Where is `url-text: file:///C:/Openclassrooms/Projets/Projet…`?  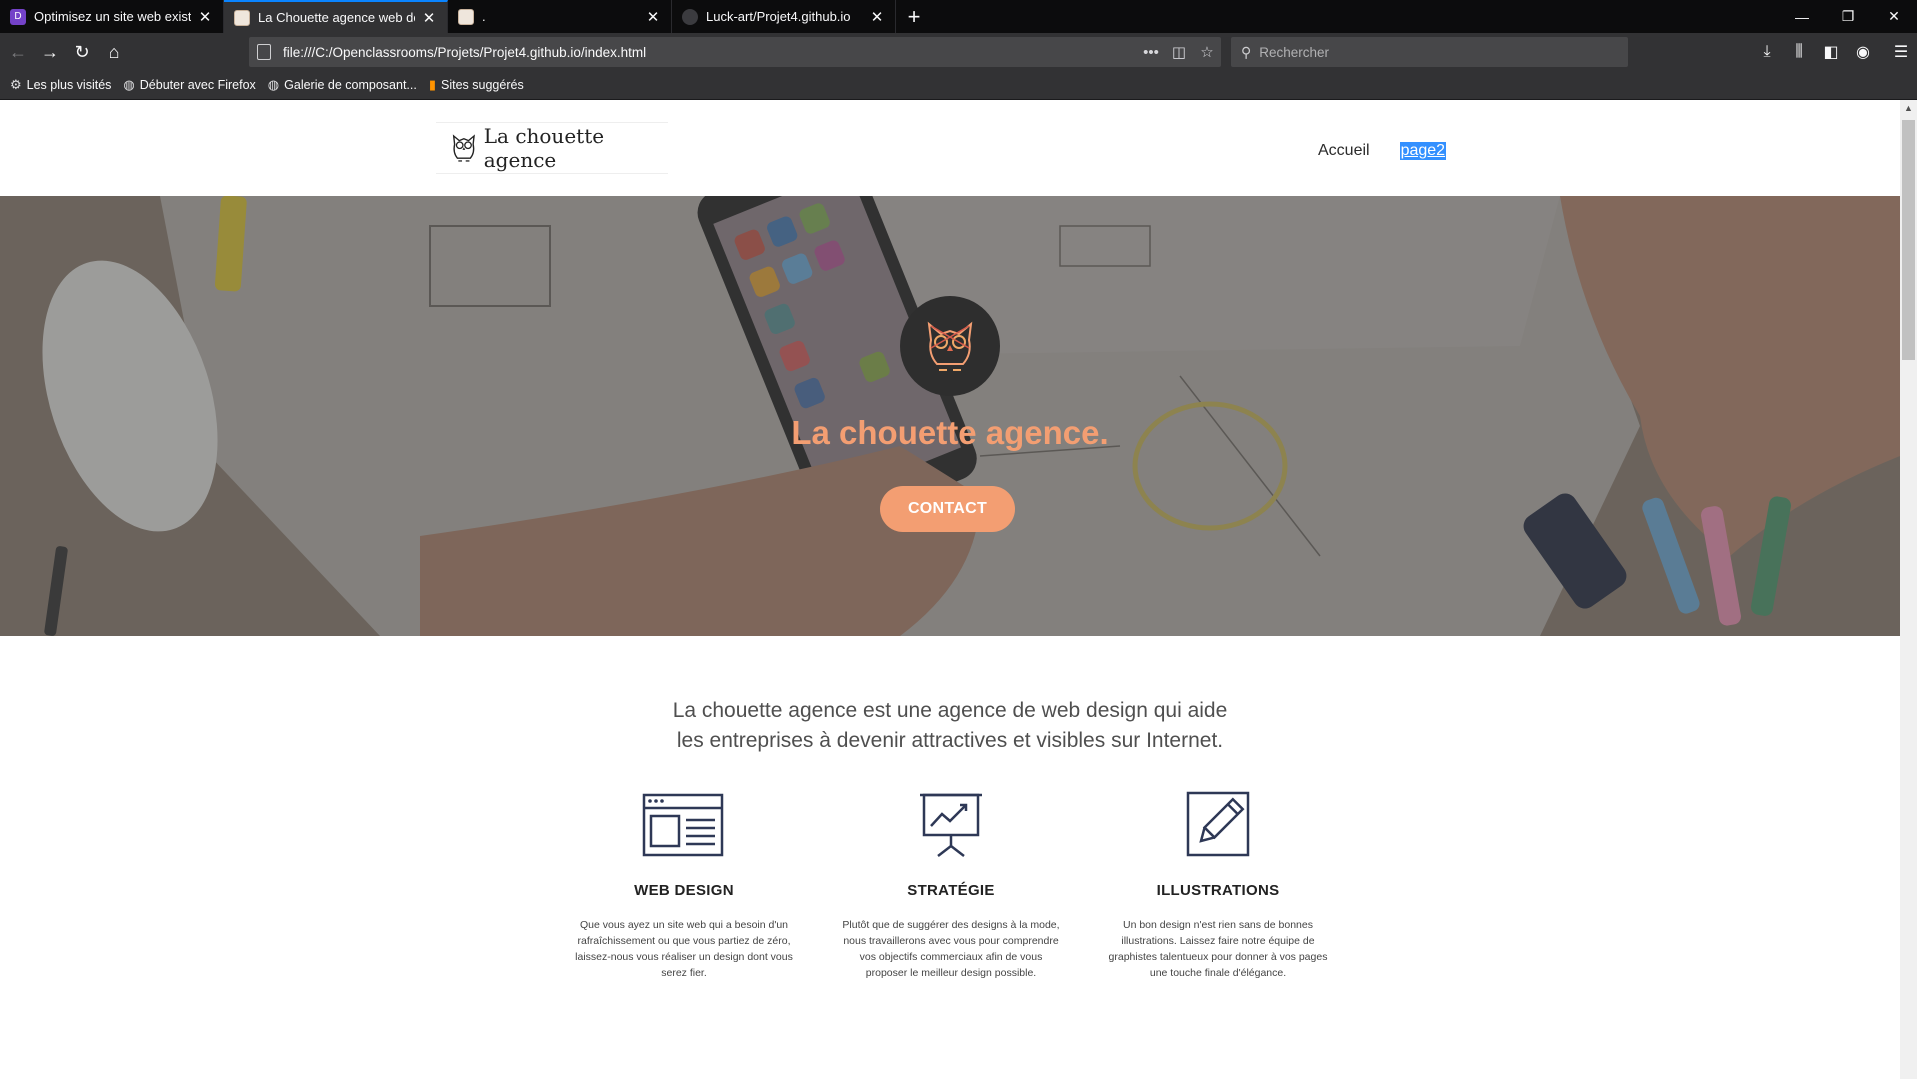
url-text: file:///C:/Openclassrooms/Projets/Projet… is located at coordinates (710, 52).